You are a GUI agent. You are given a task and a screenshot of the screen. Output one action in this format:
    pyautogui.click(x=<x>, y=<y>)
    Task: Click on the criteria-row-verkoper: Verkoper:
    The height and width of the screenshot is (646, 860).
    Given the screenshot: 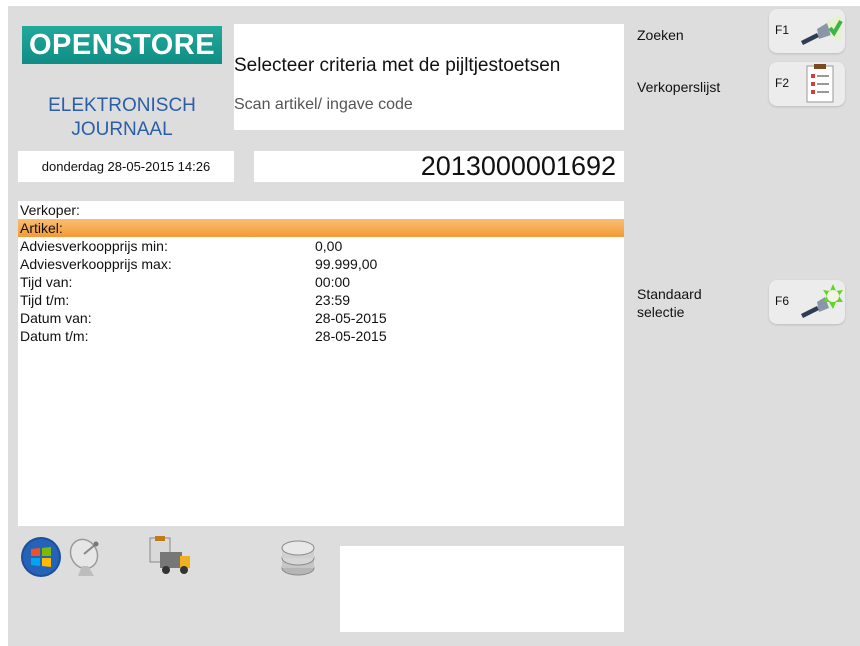 What is the action you would take?
    pyautogui.click(x=321, y=210)
    